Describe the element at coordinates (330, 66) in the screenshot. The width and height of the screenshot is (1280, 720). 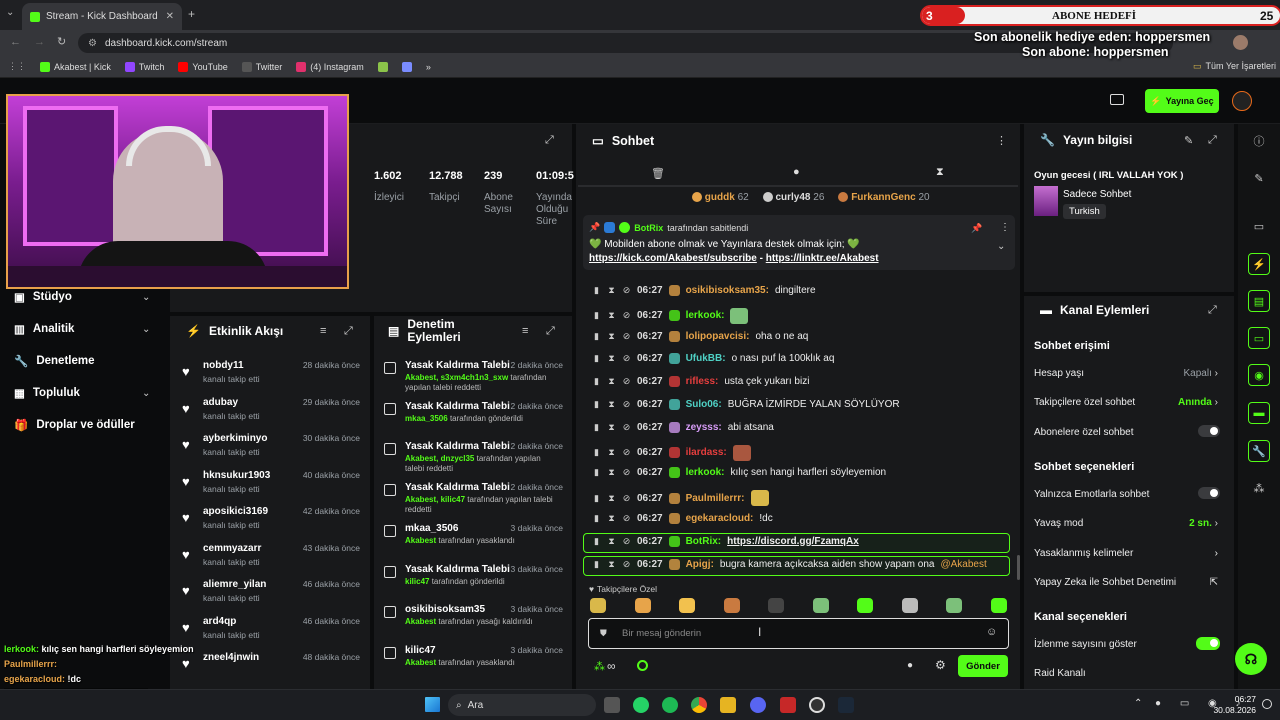
I see `bookmark-instagram: (4) Instagram` at that location.